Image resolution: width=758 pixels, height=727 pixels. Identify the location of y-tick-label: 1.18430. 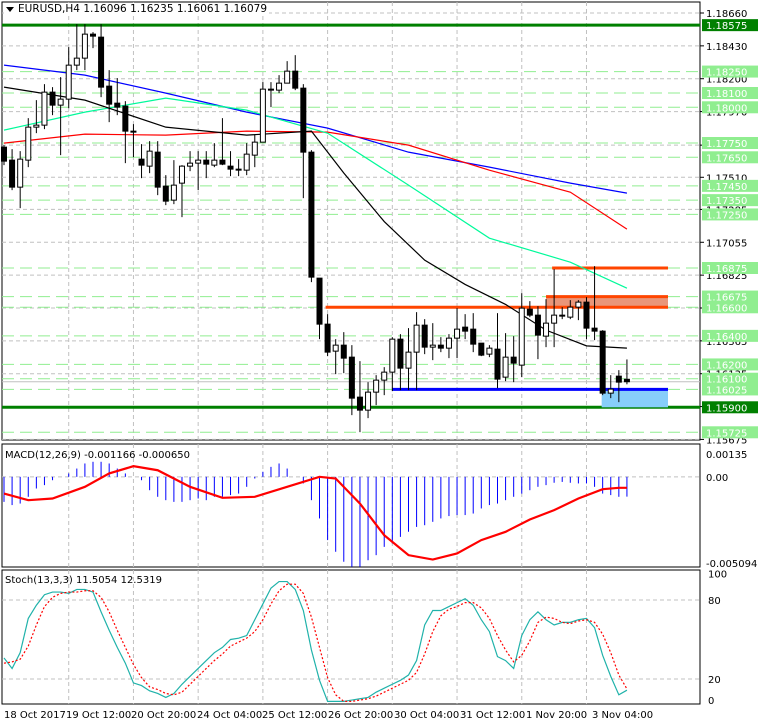
(726, 47).